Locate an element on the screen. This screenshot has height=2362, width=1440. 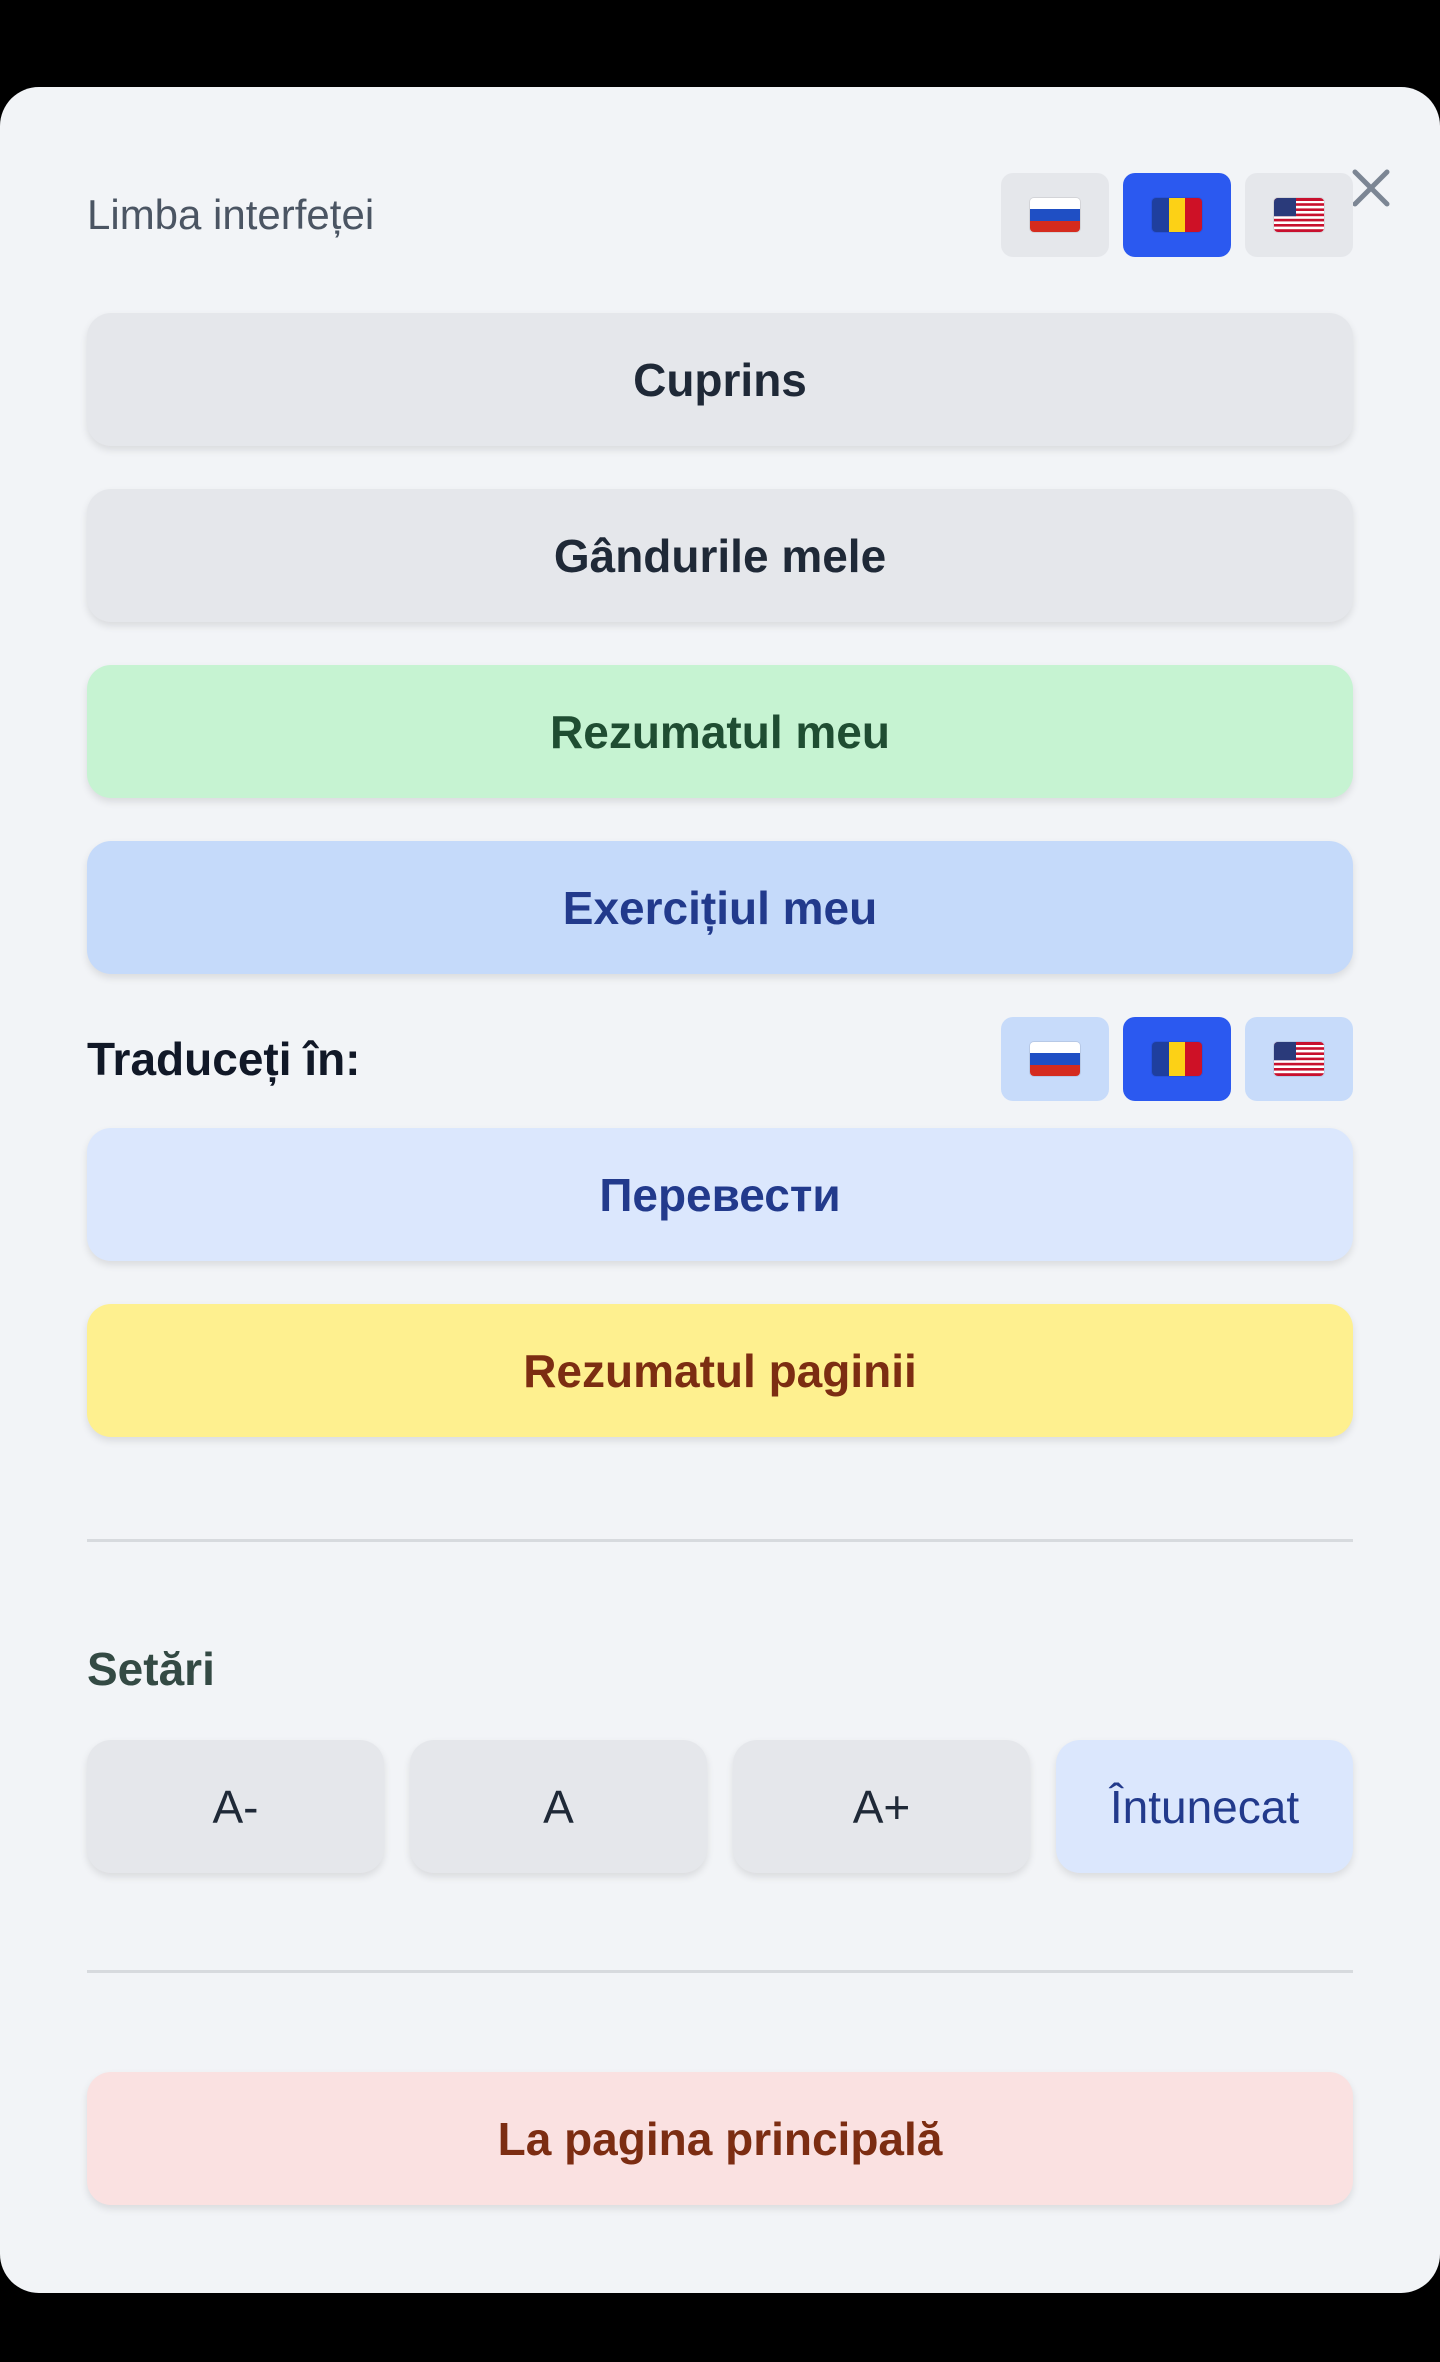
translate-lang-us-button is located at coordinates (1299, 1059).